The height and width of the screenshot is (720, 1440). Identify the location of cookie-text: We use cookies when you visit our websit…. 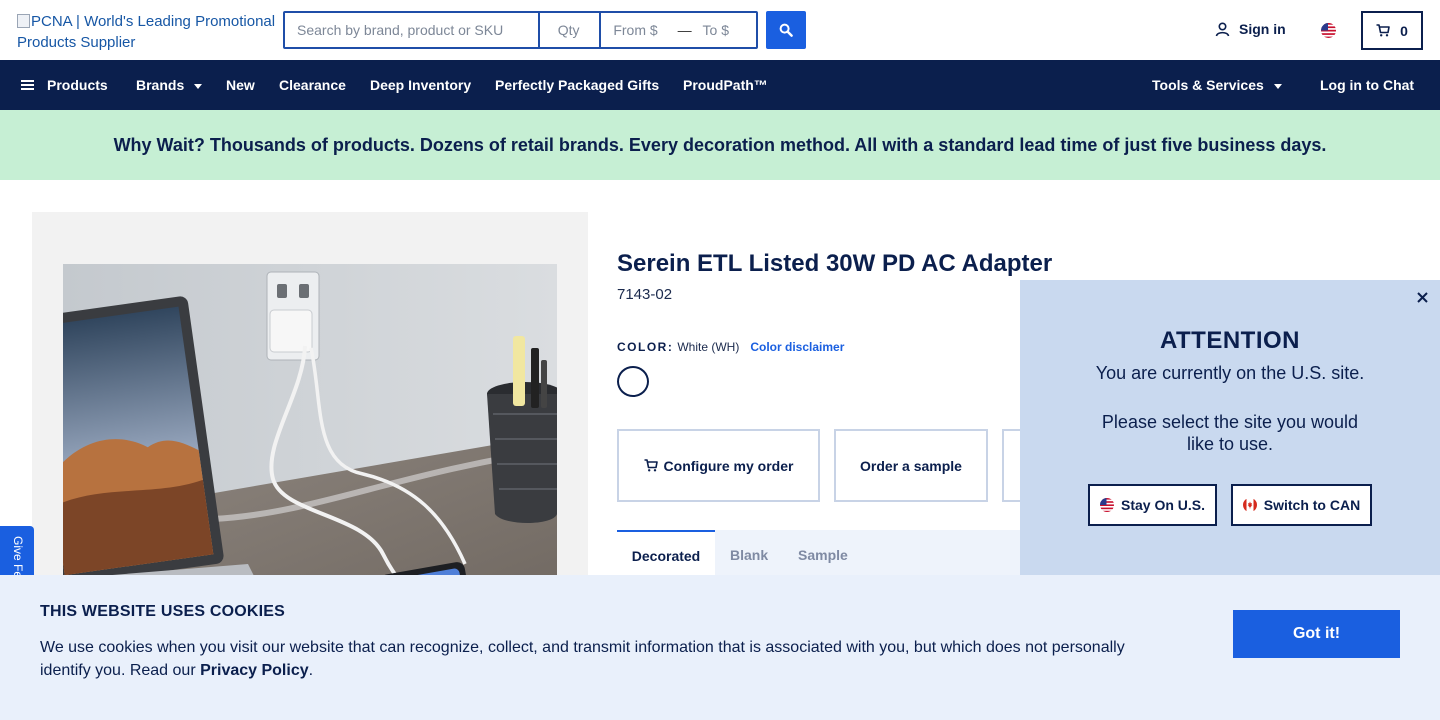
(595, 659).